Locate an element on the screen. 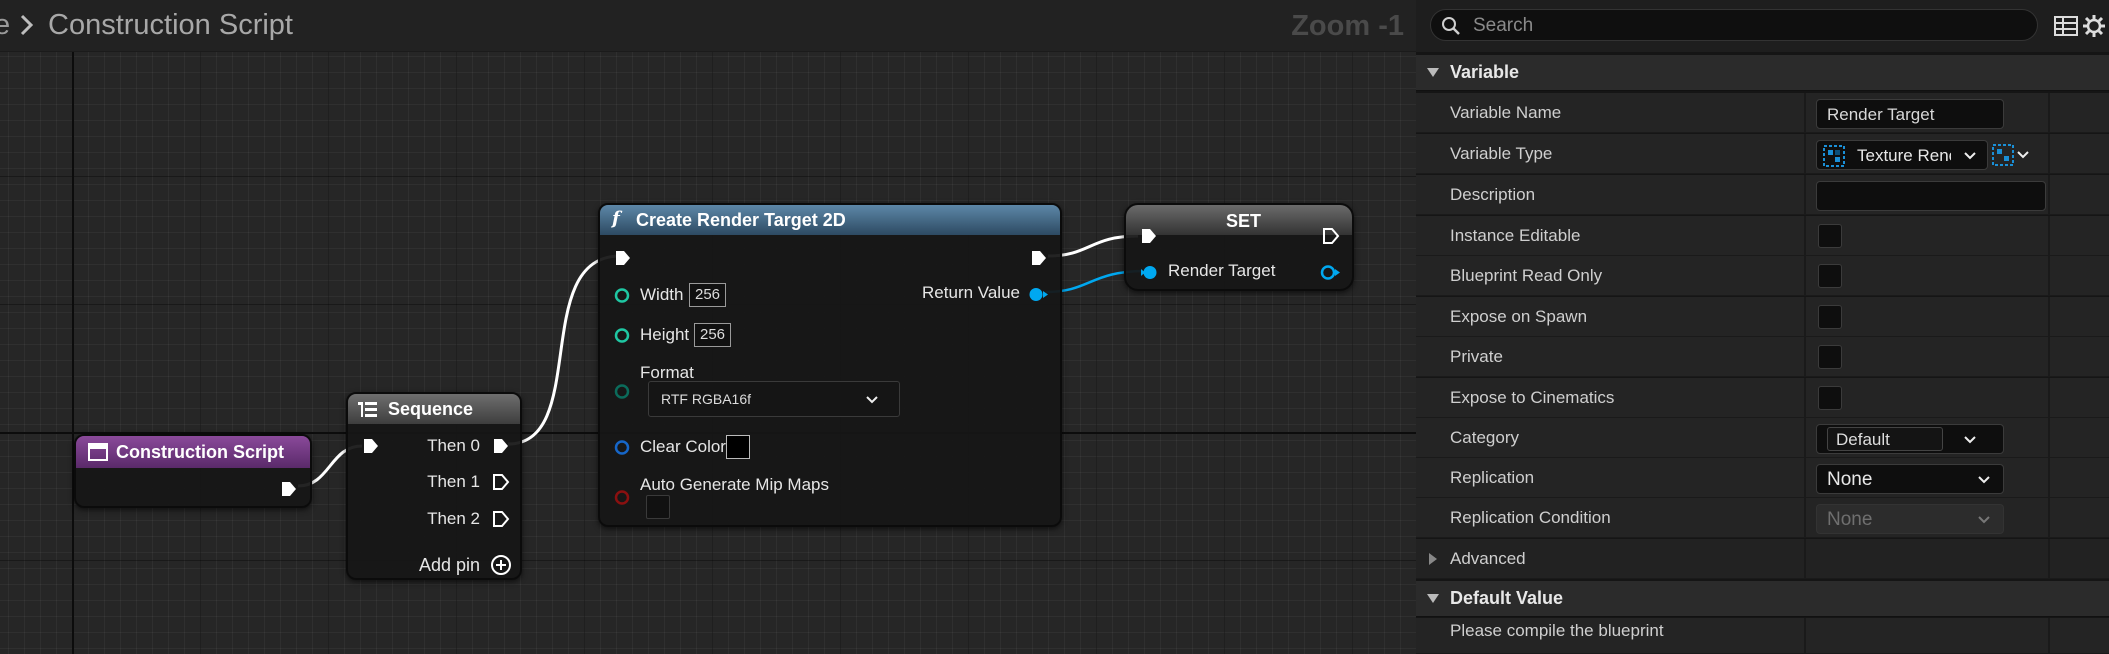 Image resolution: width=2109 pixels, height=654 pixels. chevron-right-icon is located at coordinates (27, 25).